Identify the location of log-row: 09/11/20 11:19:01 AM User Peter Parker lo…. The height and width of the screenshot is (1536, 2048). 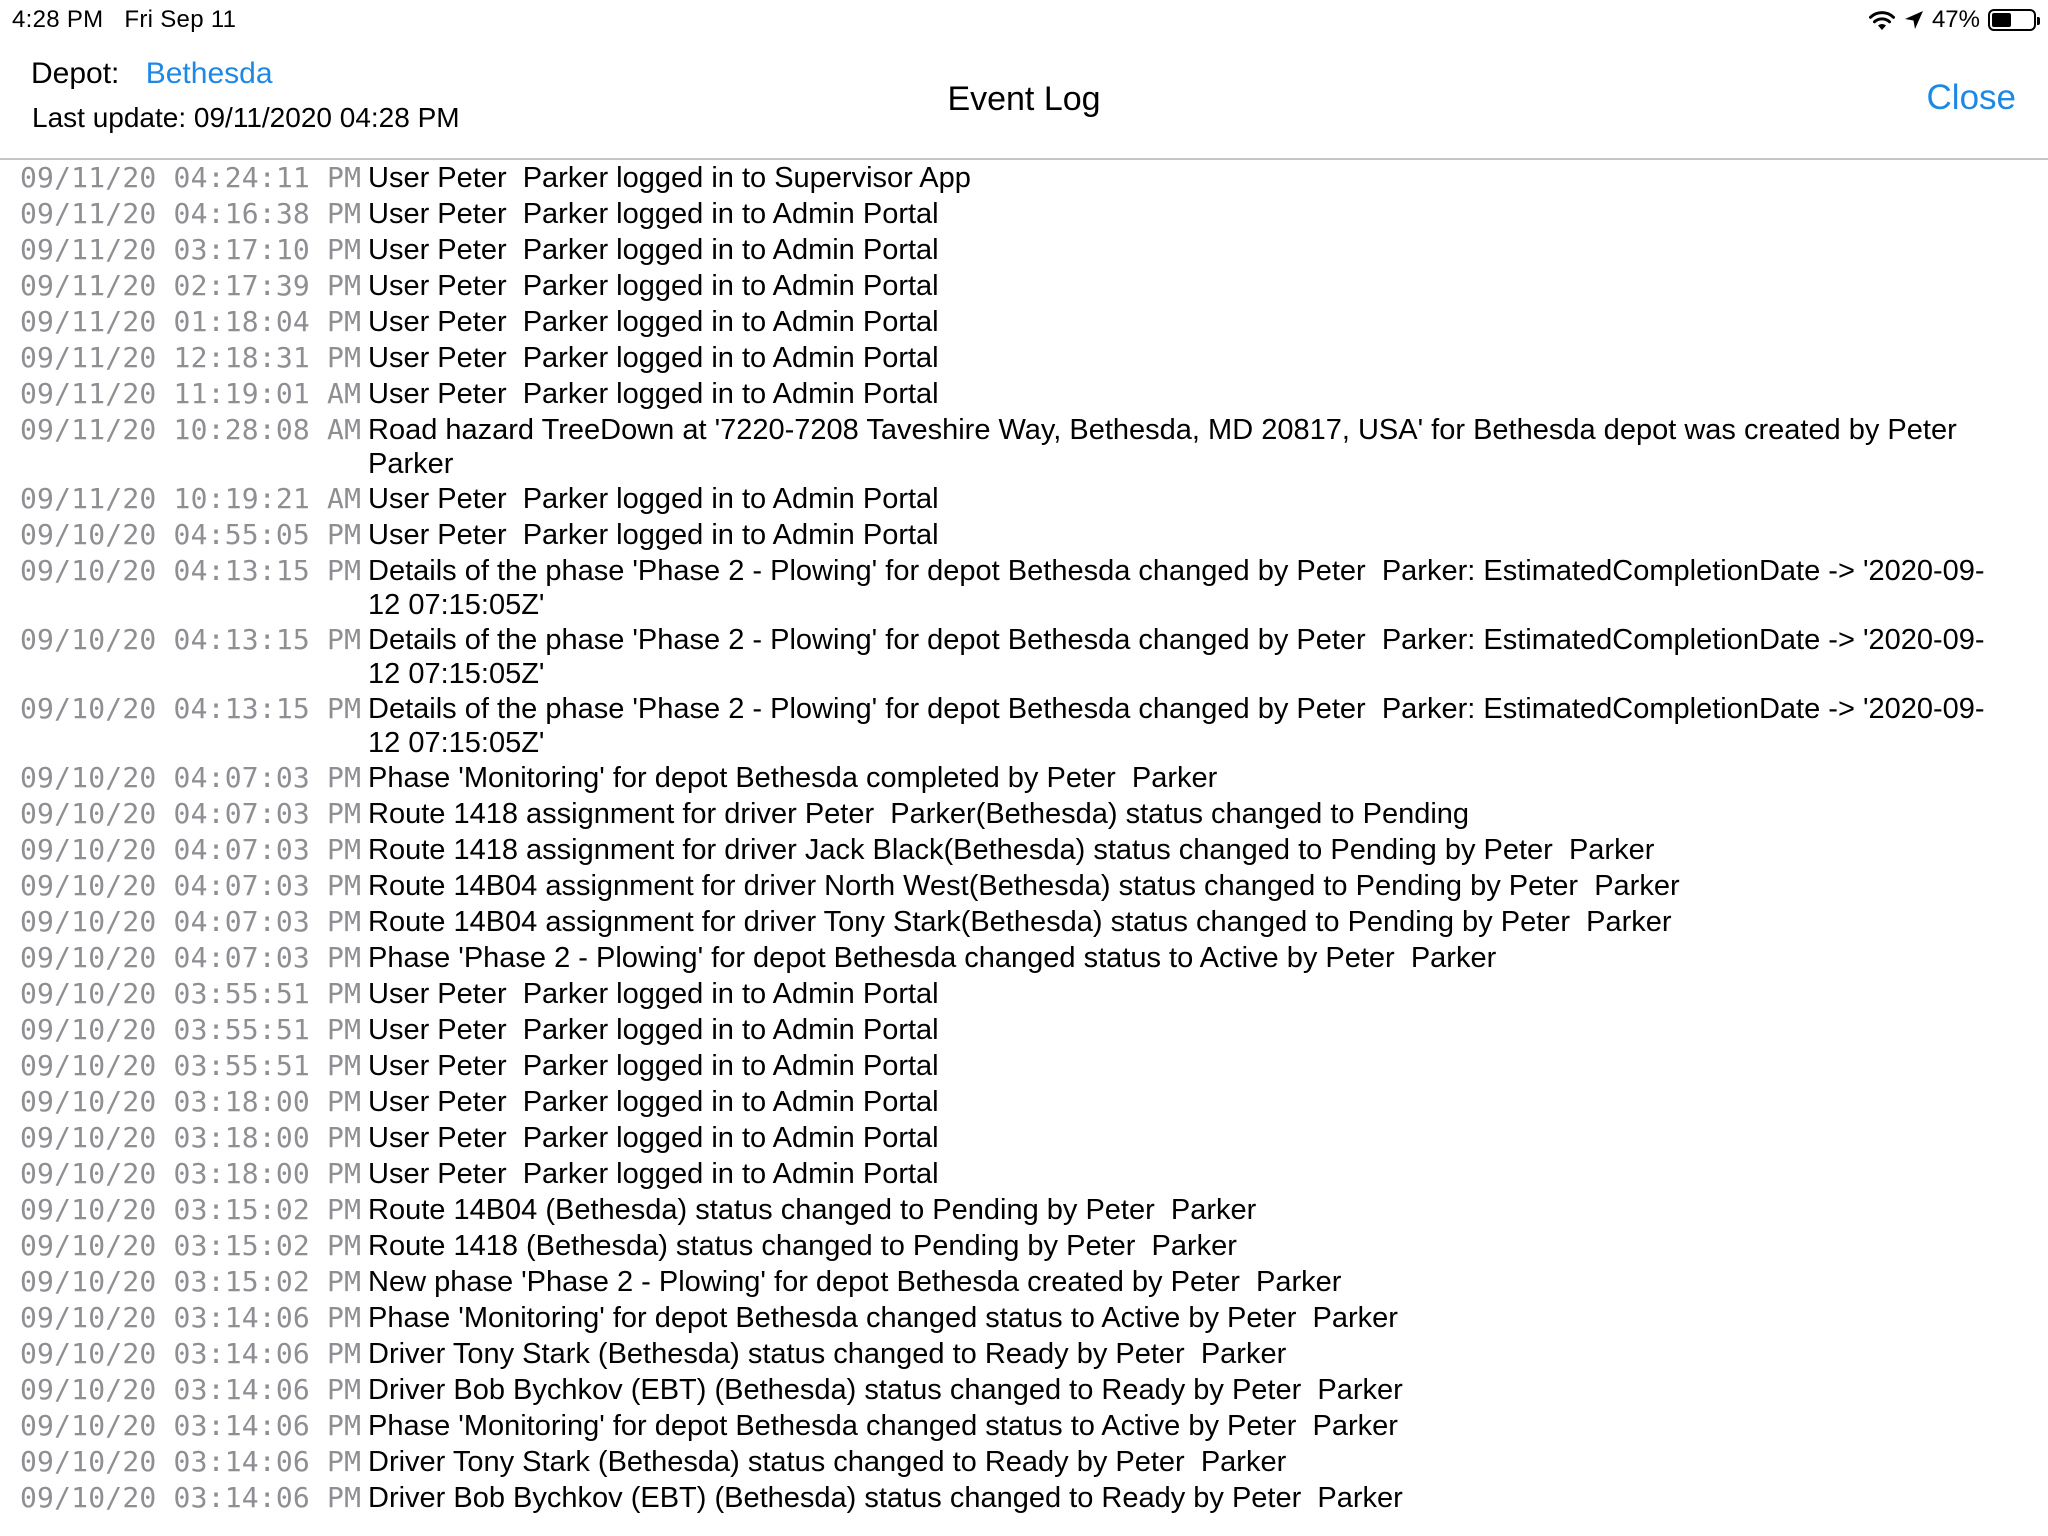
(1024, 394).